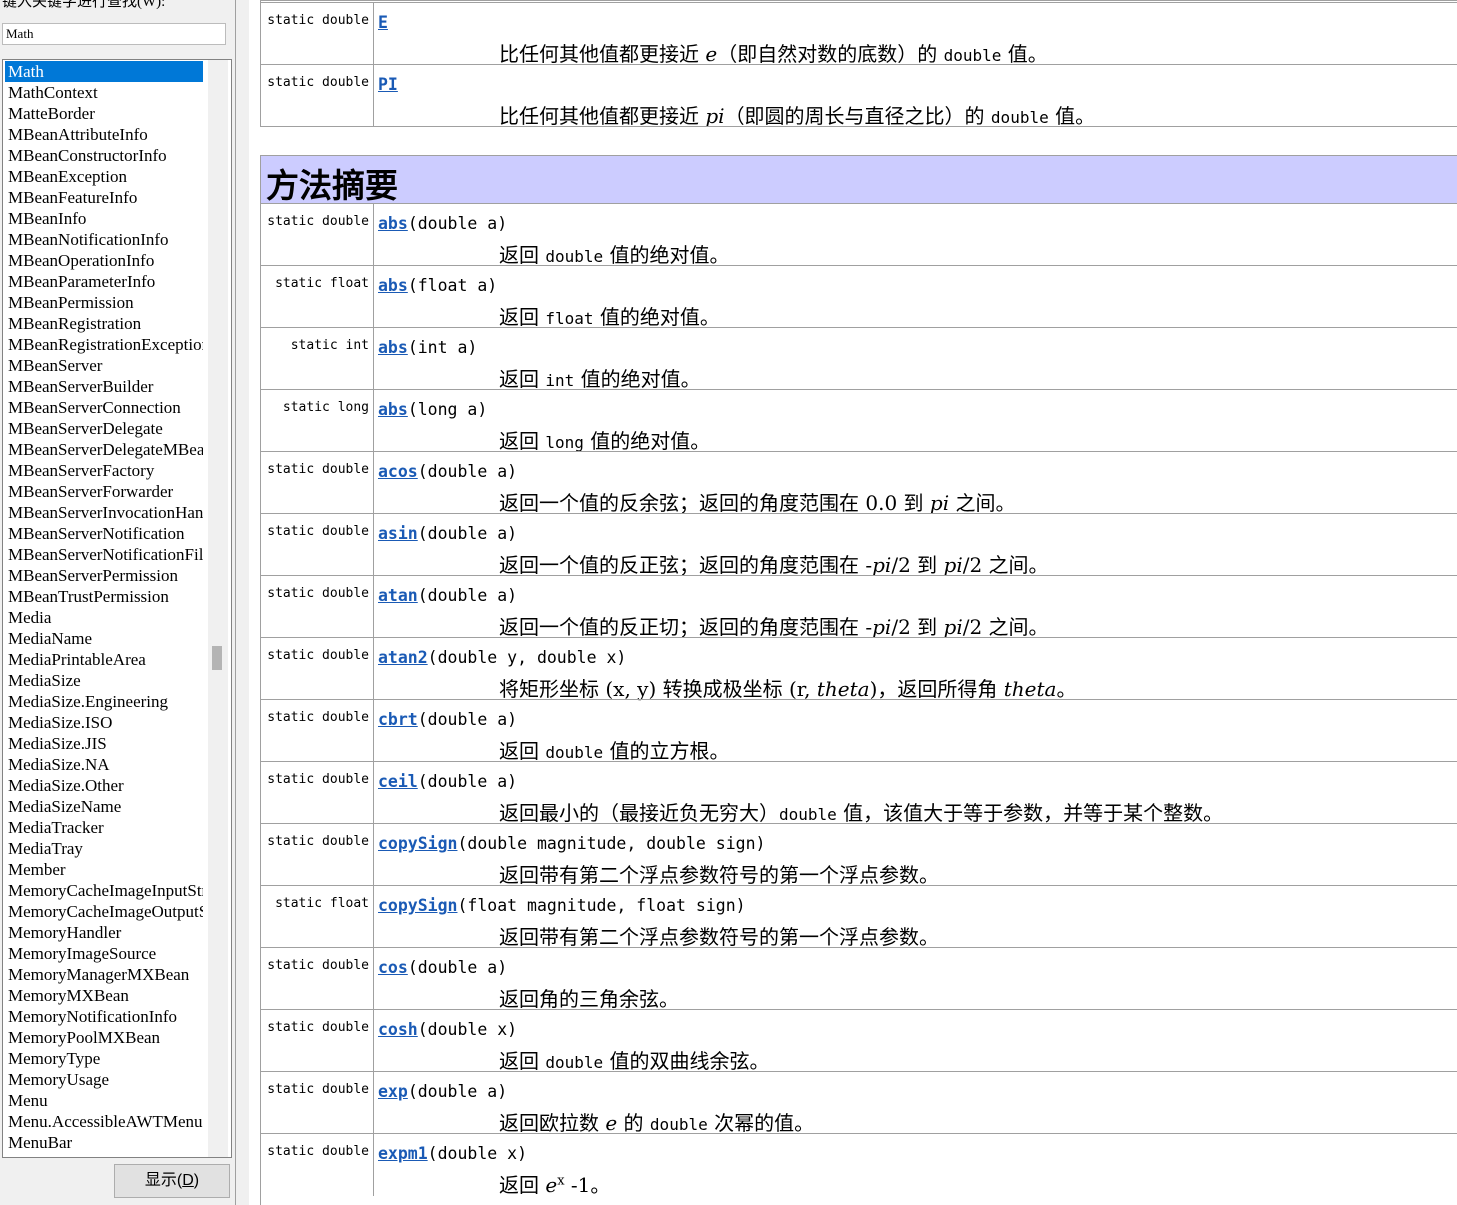  What do you see at coordinates (104, 134) in the screenshot?
I see `index-list-item: MBeanAttributeInfo` at bounding box center [104, 134].